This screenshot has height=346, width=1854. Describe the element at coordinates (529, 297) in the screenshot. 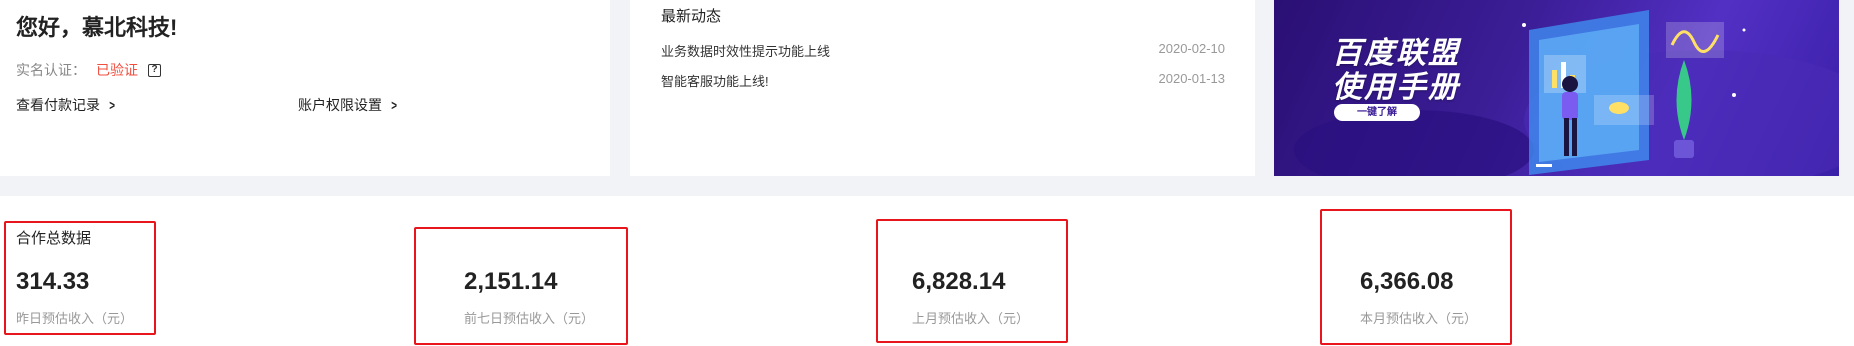

I see `stat-last-7-days: 2,151.14 前七日预估收入（元）` at that location.